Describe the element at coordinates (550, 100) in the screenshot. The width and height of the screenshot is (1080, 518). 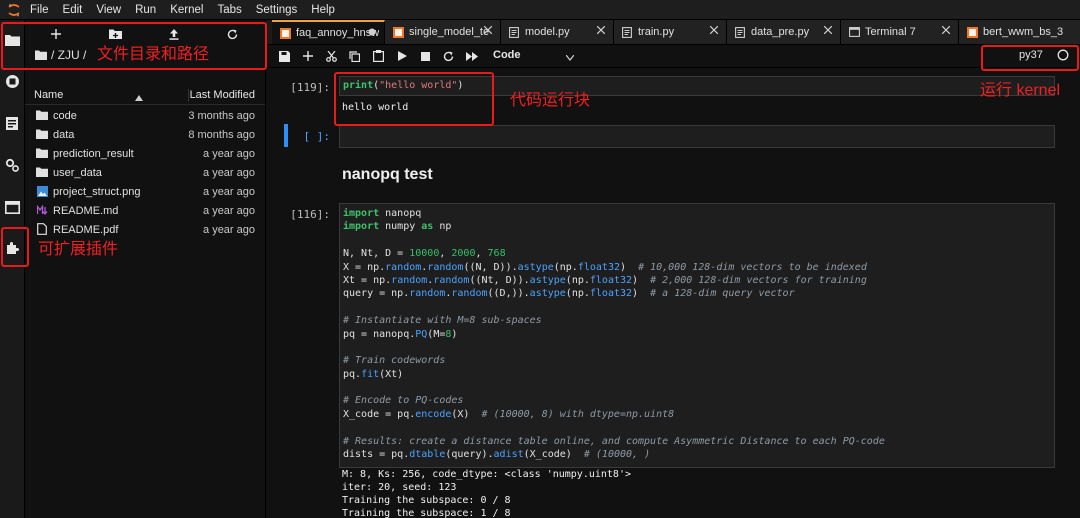
I see `annotation-code-block: 代码运行块` at that location.